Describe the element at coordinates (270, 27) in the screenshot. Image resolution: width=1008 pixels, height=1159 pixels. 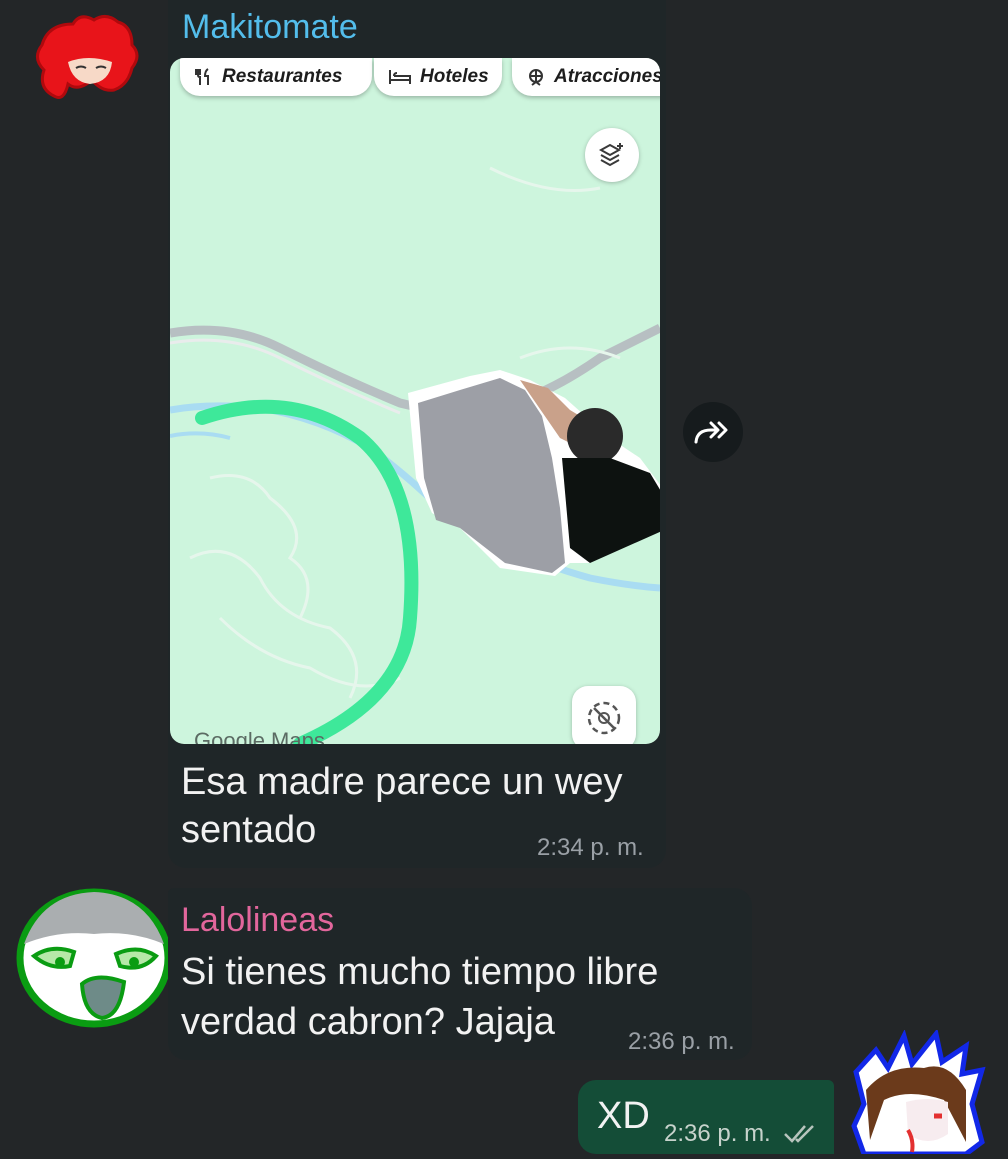
I see `sender-name: Makitomate` at that location.